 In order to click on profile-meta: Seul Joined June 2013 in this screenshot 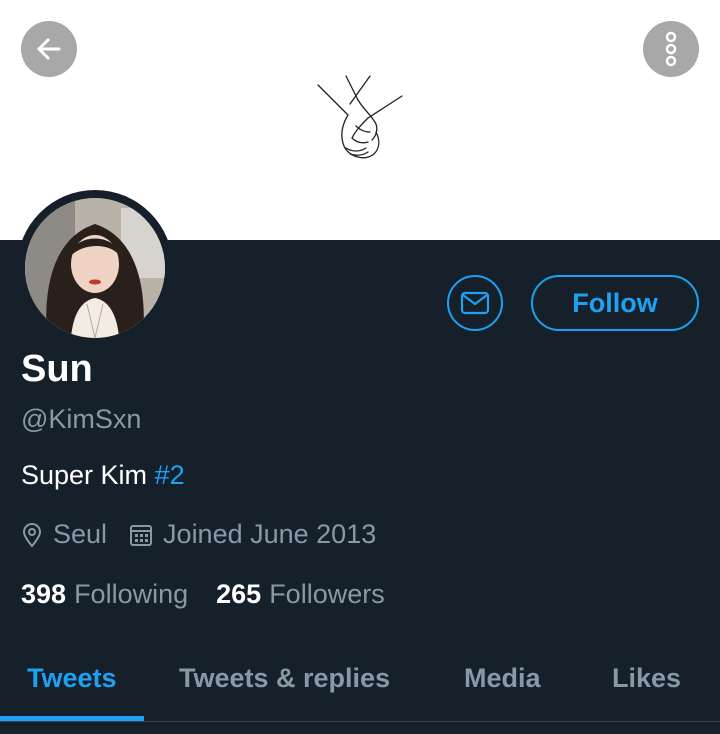, I will do `click(198, 534)`.